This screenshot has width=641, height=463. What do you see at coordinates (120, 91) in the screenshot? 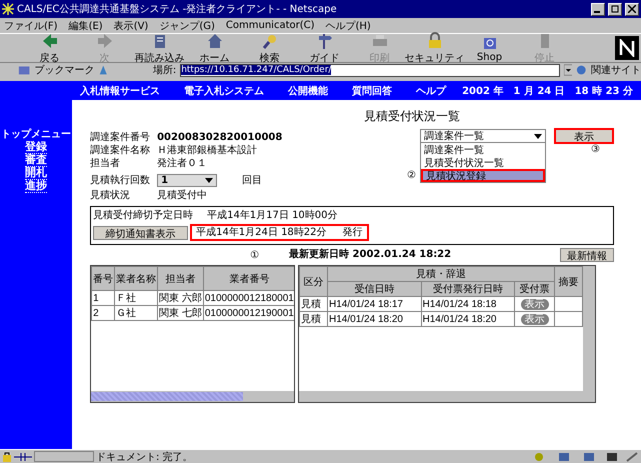
I see `nav-link: 入札情報サービス` at bounding box center [120, 91].